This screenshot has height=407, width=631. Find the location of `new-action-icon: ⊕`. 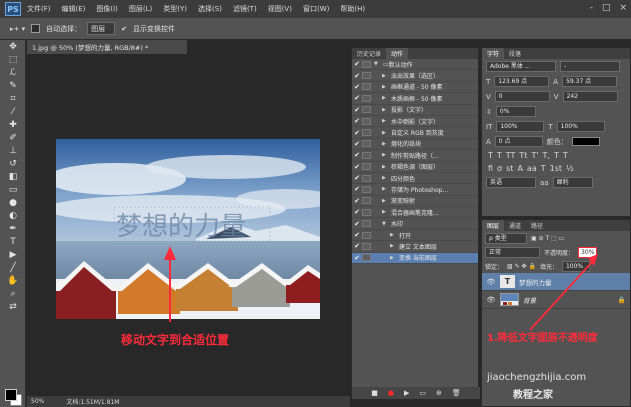

new-action-icon: ⊕ is located at coordinates (439, 393).